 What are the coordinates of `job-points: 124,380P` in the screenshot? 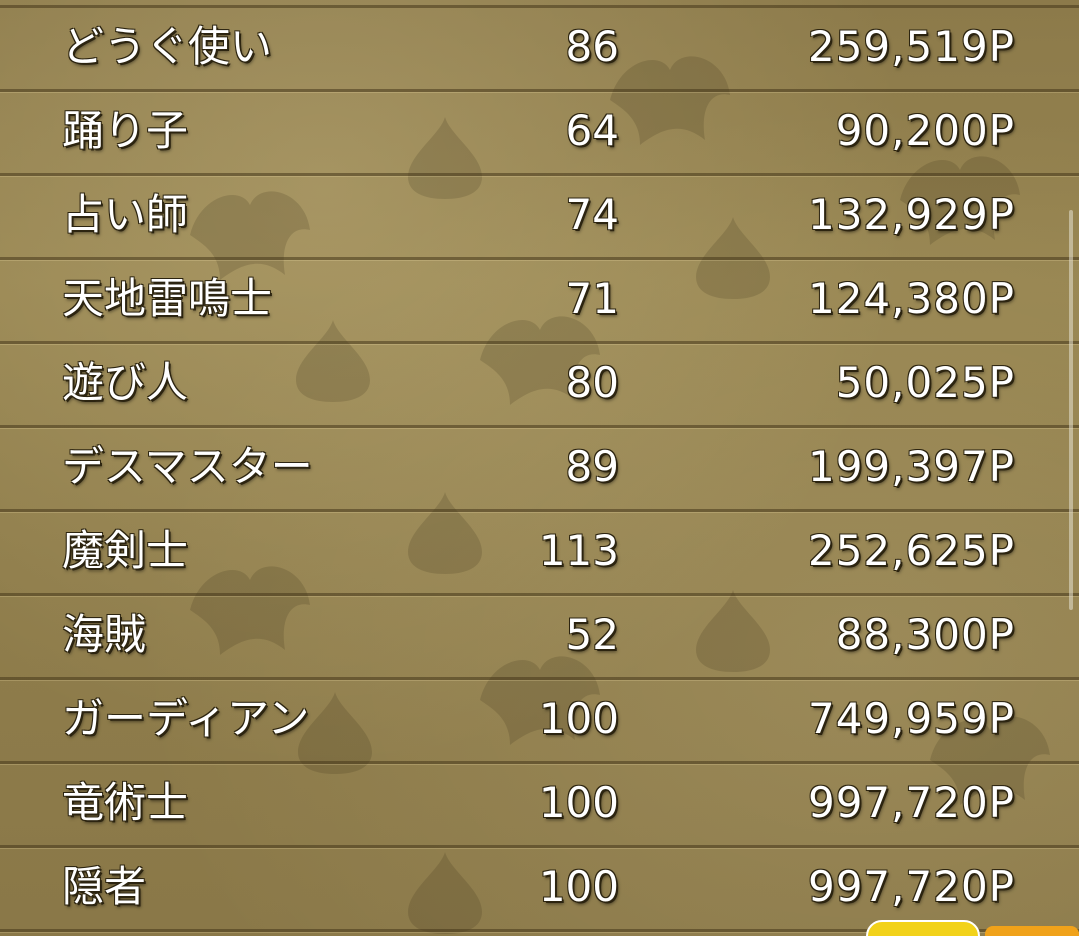 It's located at (911, 298).